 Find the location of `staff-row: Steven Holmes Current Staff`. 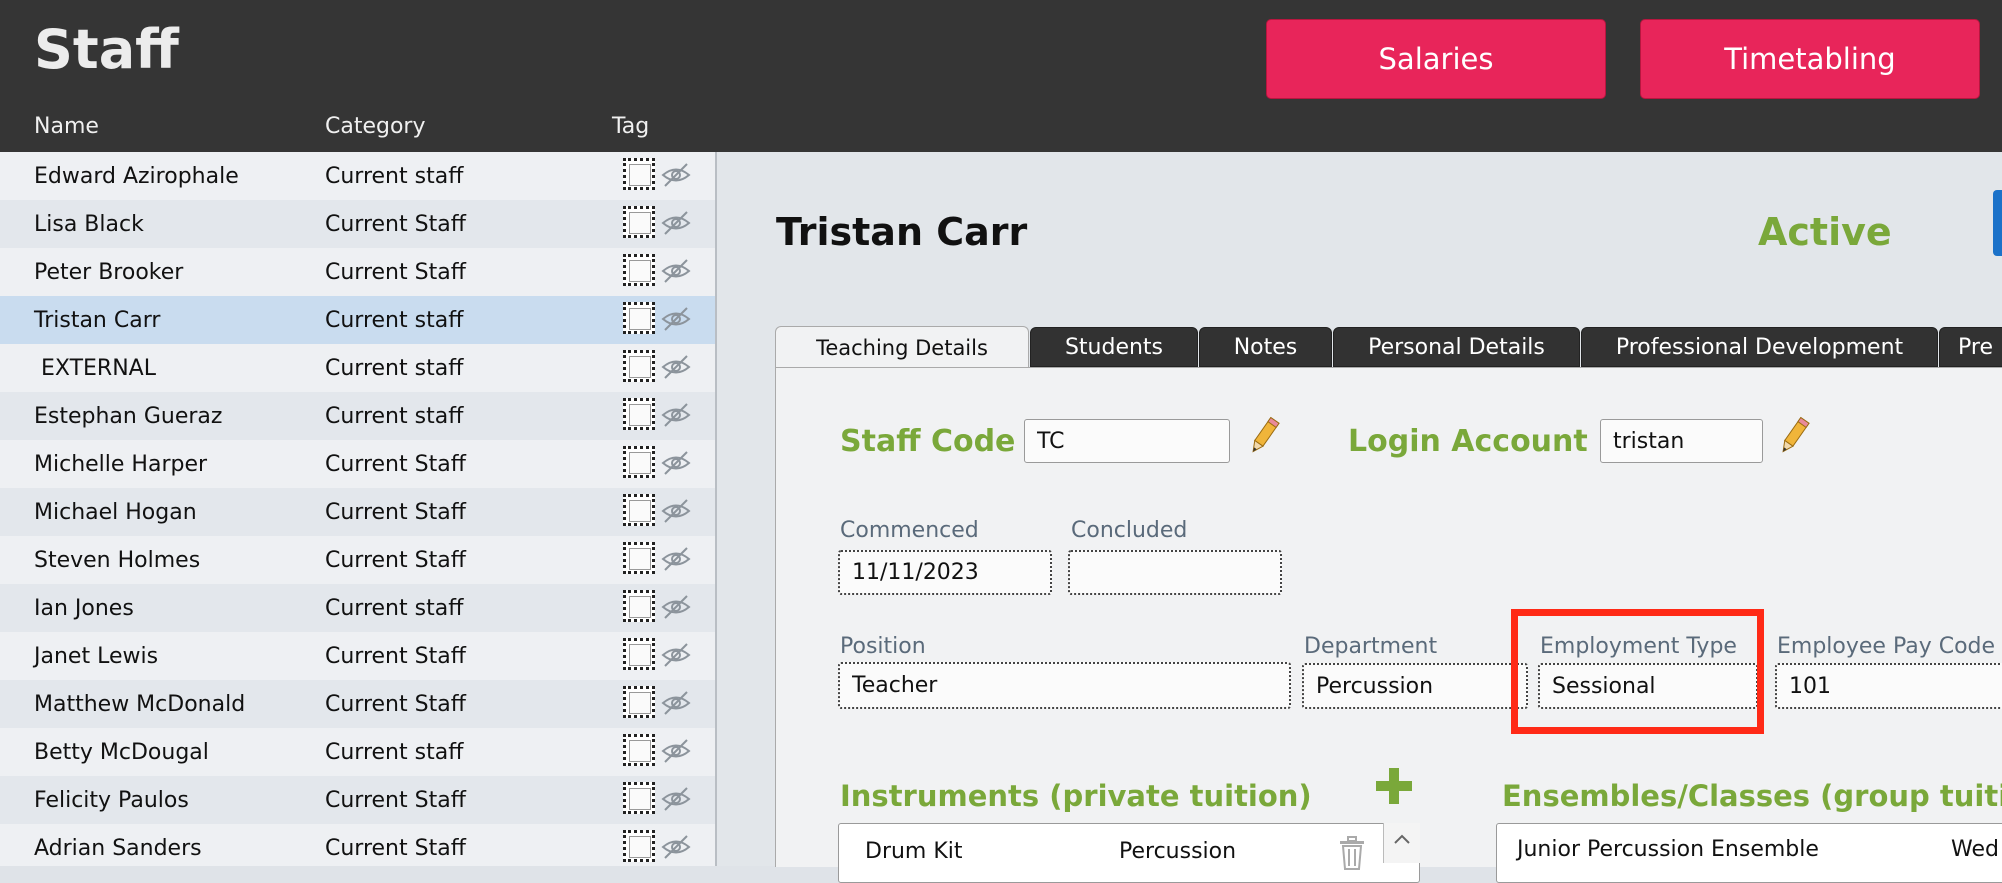

staff-row: Steven Holmes Current Staff is located at coordinates (357, 560).